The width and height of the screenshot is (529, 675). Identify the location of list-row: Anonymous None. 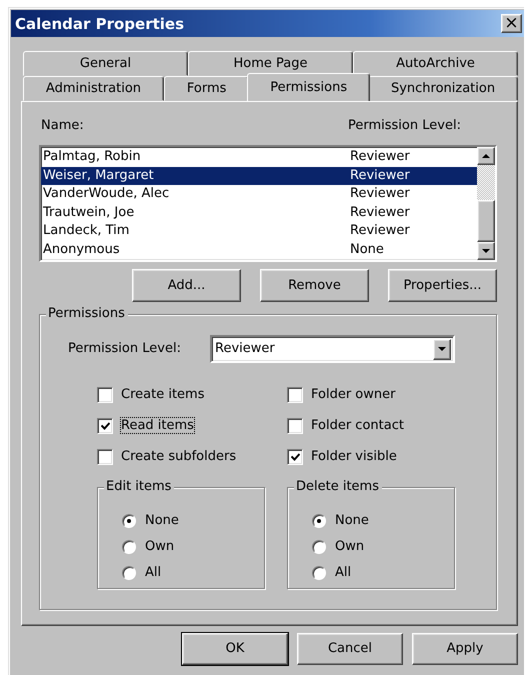
(259, 249).